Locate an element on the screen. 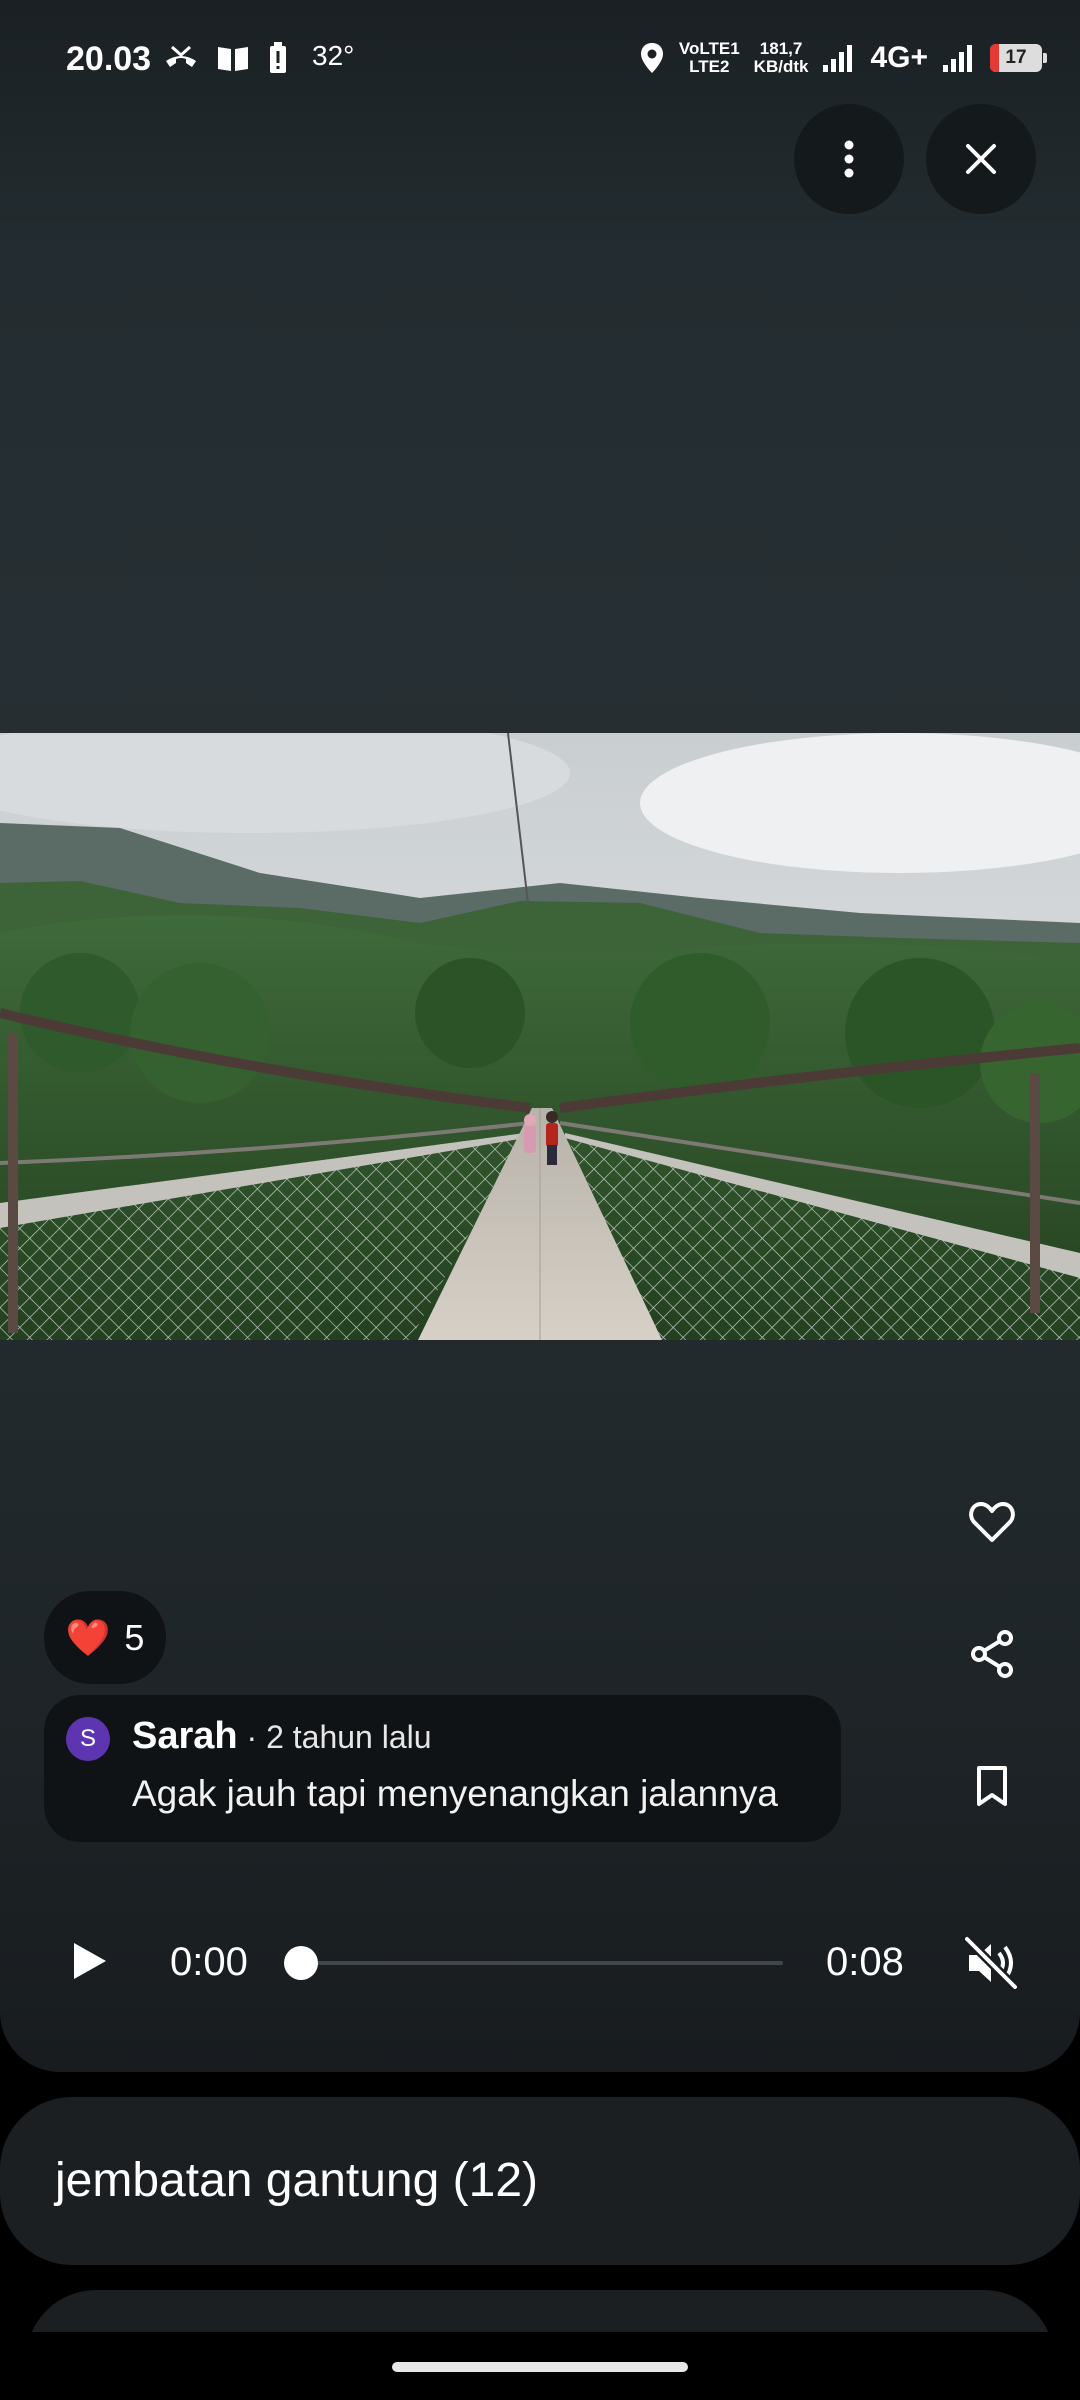 Image resolution: width=1080 pixels, height=2400 pixels. close-button is located at coordinates (981, 159).